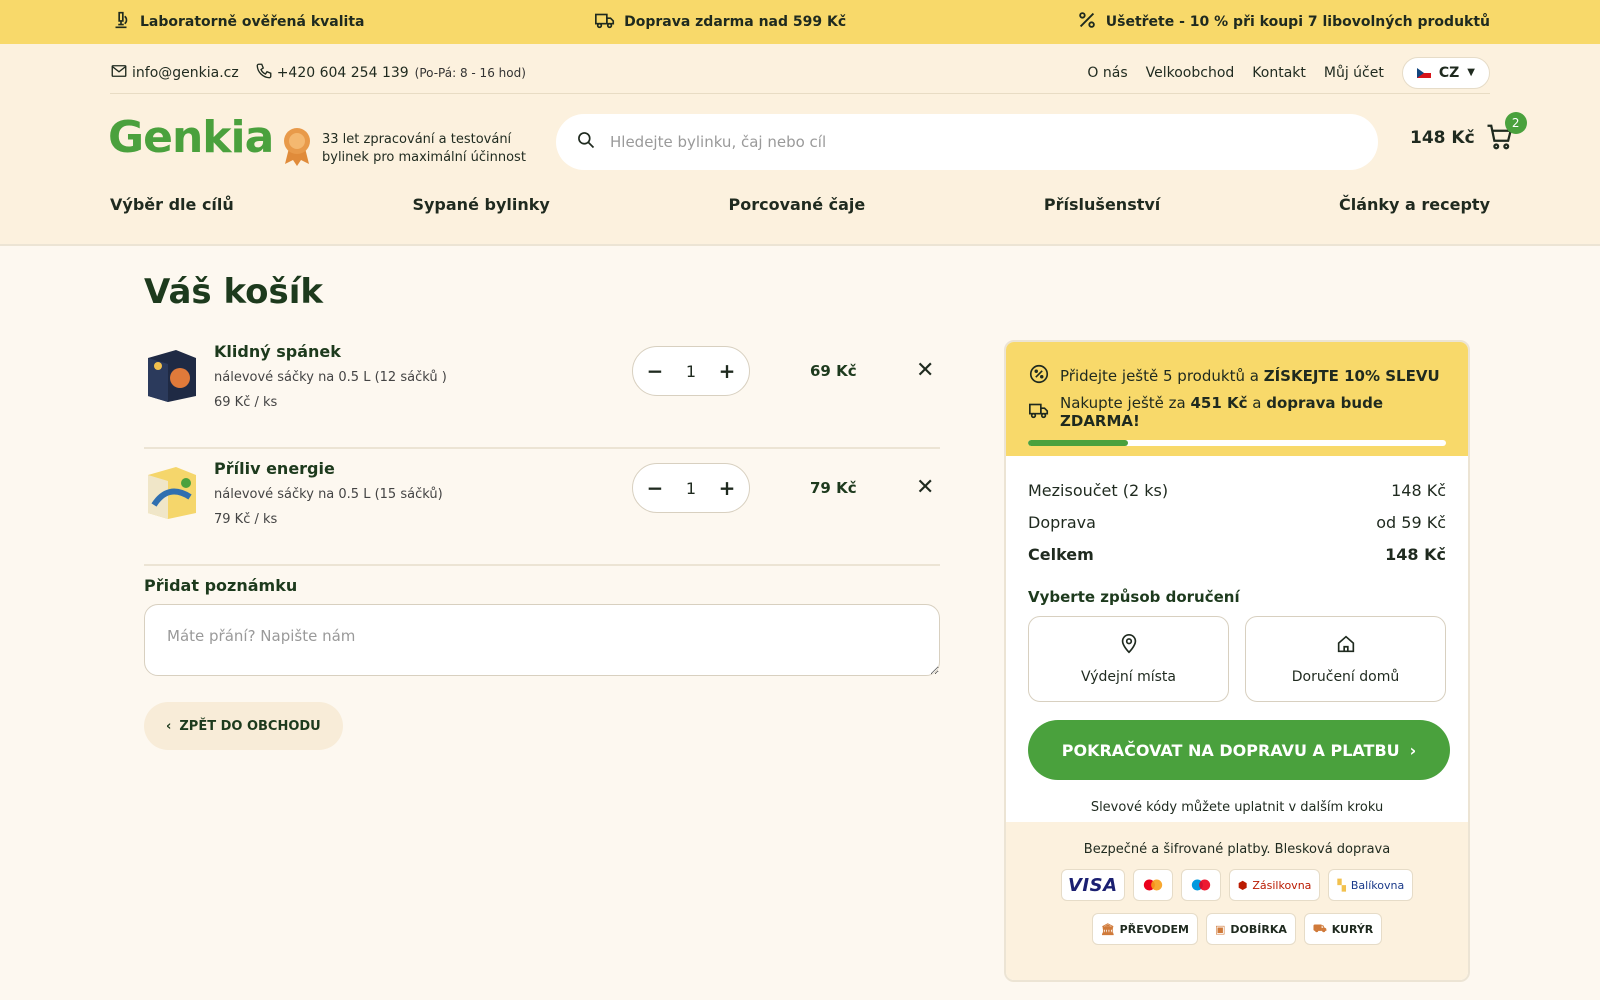 The height and width of the screenshot is (1000, 1600). I want to click on bank-transfer-label: PŘEVODEM, so click(1154, 929).